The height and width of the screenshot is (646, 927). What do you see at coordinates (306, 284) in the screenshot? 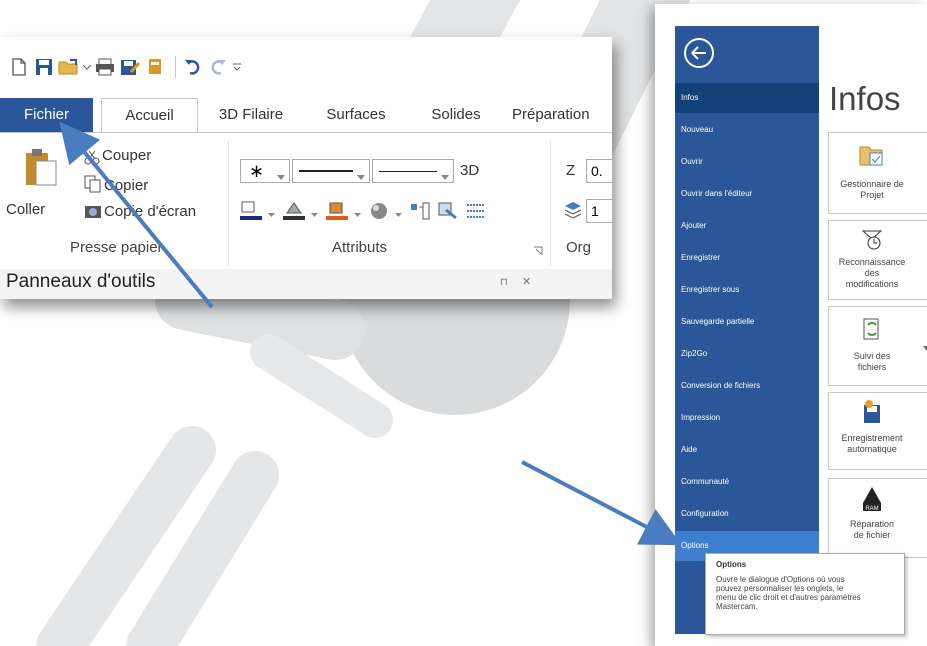
I see `tool-panels-strip: Panneaux d'outils ⊓ ✕` at bounding box center [306, 284].